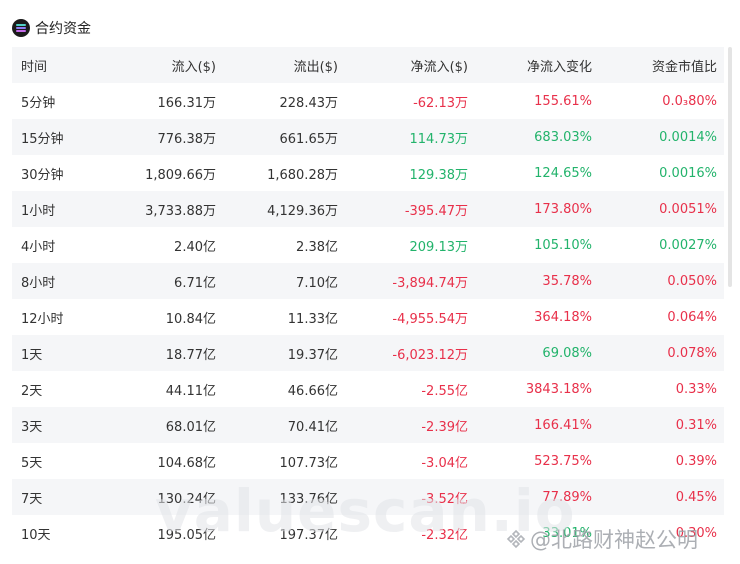 The width and height of the screenshot is (740, 564). Describe the element at coordinates (38, 247) in the screenshot. I see `row-period: 4小时` at that location.